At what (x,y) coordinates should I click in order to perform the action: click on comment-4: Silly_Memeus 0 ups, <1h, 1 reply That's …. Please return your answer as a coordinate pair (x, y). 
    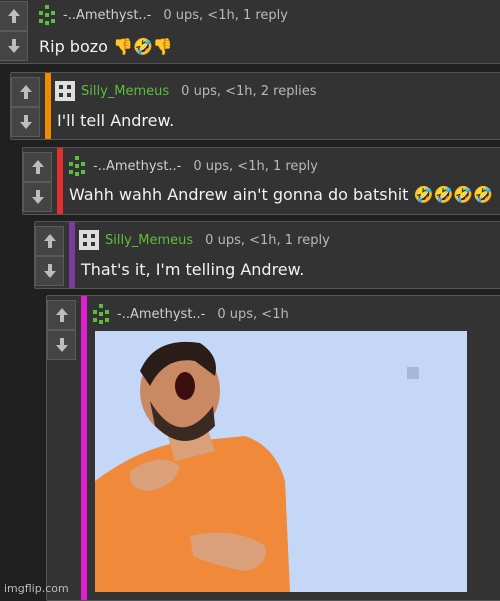
    Looking at the image, I should click on (267, 255).